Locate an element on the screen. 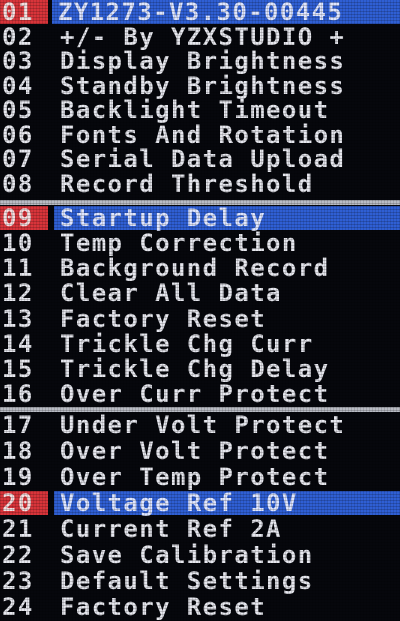 The height and width of the screenshot is (621, 400). menu-item: 06 Fonts And Rotation is located at coordinates (200, 135).